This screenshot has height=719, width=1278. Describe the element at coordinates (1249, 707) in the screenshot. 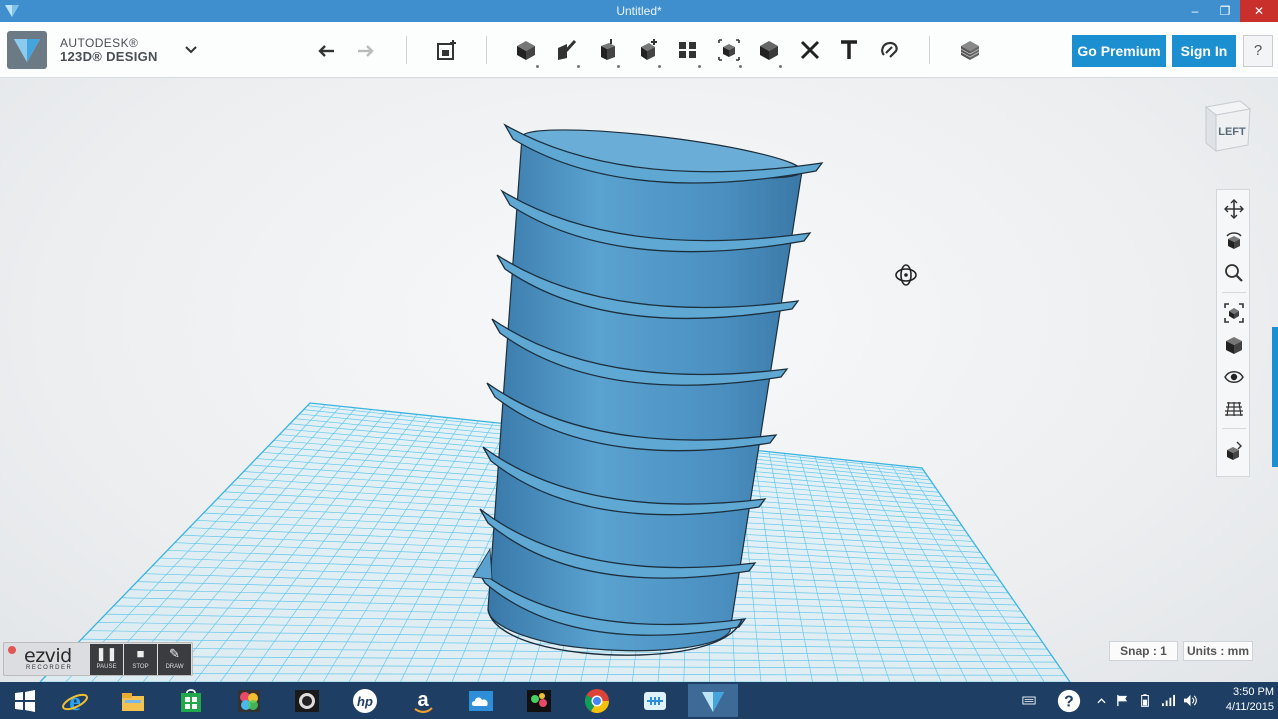

I see `clock-date: 4/11/2015` at that location.